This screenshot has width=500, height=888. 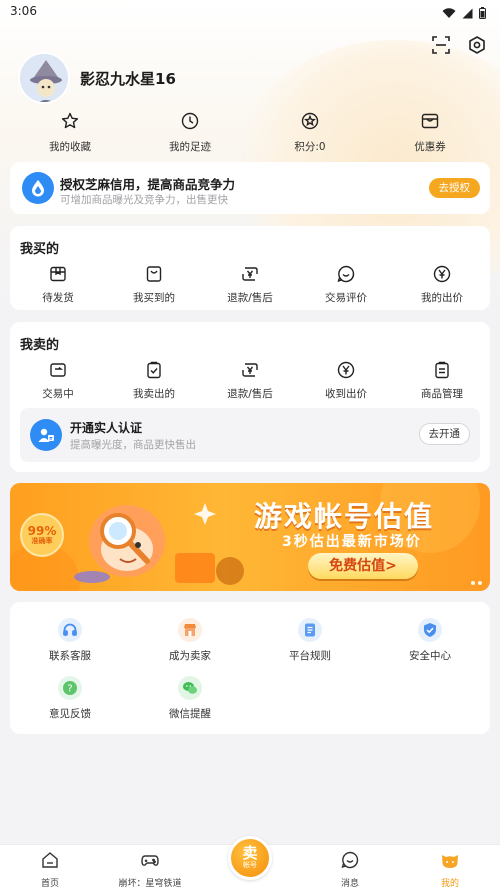 I want to click on scan-icon, so click(x=441, y=45).